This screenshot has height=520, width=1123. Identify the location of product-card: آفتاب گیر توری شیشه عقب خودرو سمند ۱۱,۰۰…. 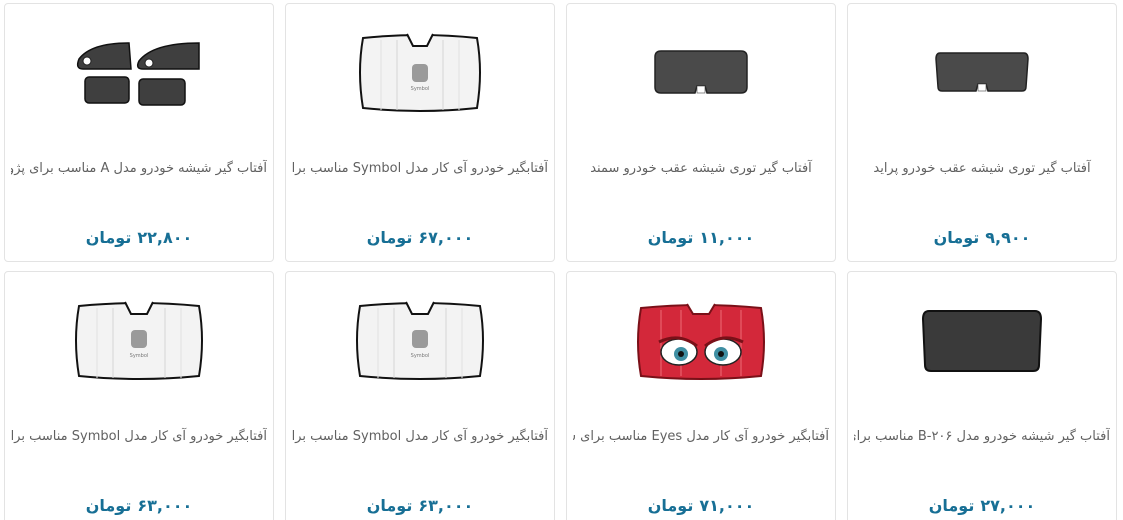
(701, 132).